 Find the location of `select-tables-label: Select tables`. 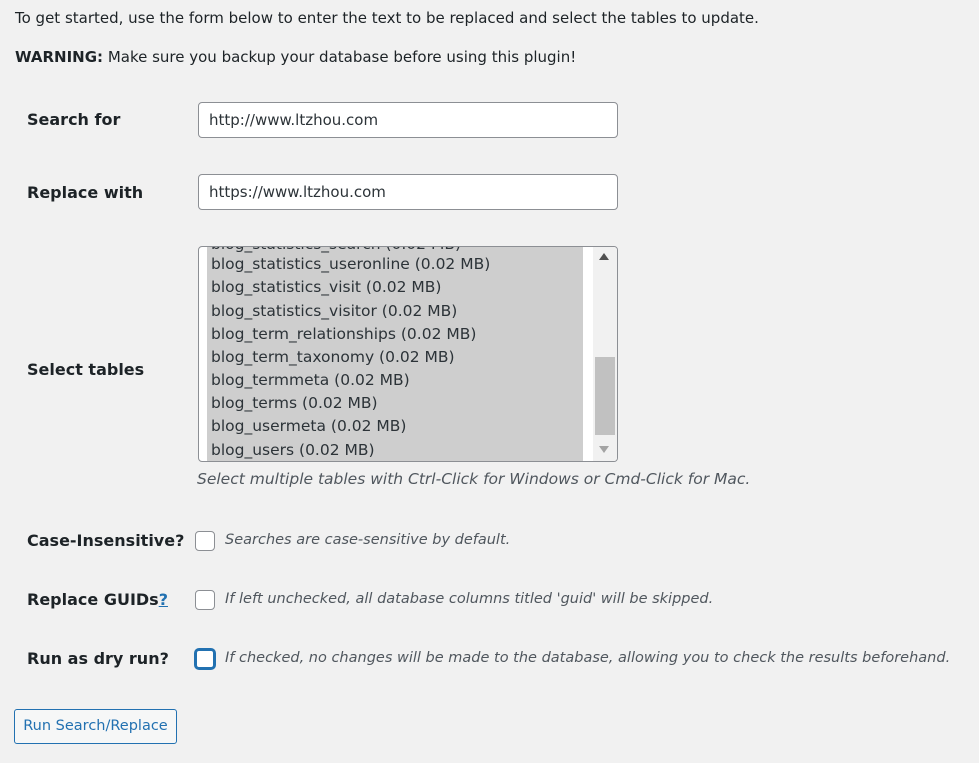

select-tables-label: Select tables is located at coordinates (86, 369).